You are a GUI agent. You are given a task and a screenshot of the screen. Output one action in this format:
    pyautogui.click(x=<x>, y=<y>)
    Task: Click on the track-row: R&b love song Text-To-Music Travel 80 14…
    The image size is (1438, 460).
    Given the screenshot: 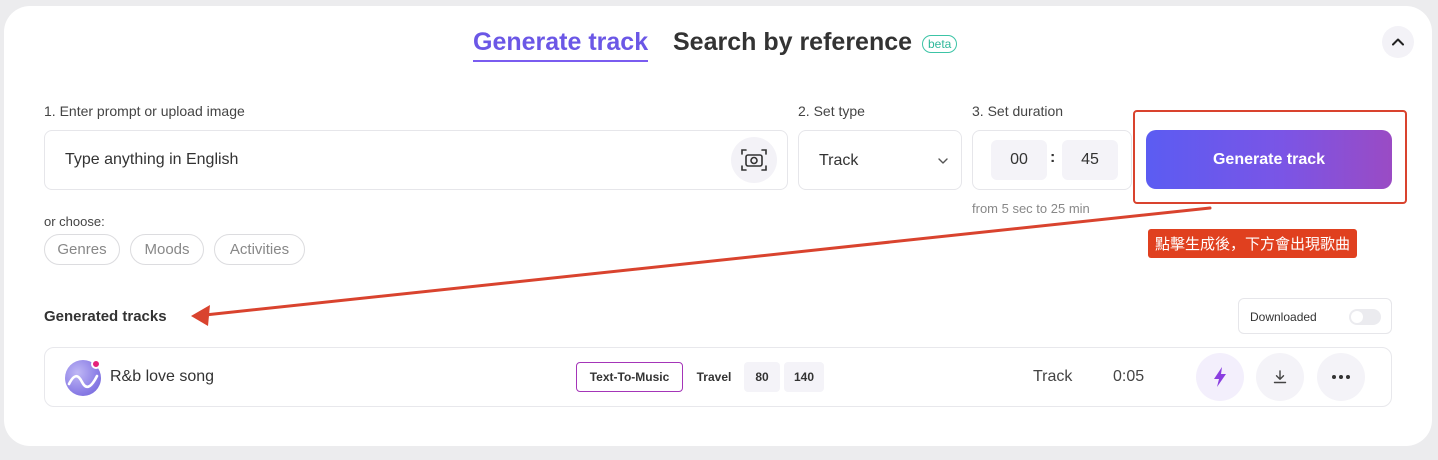 What is the action you would take?
    pyautogui.click(x=718, y=377)
    